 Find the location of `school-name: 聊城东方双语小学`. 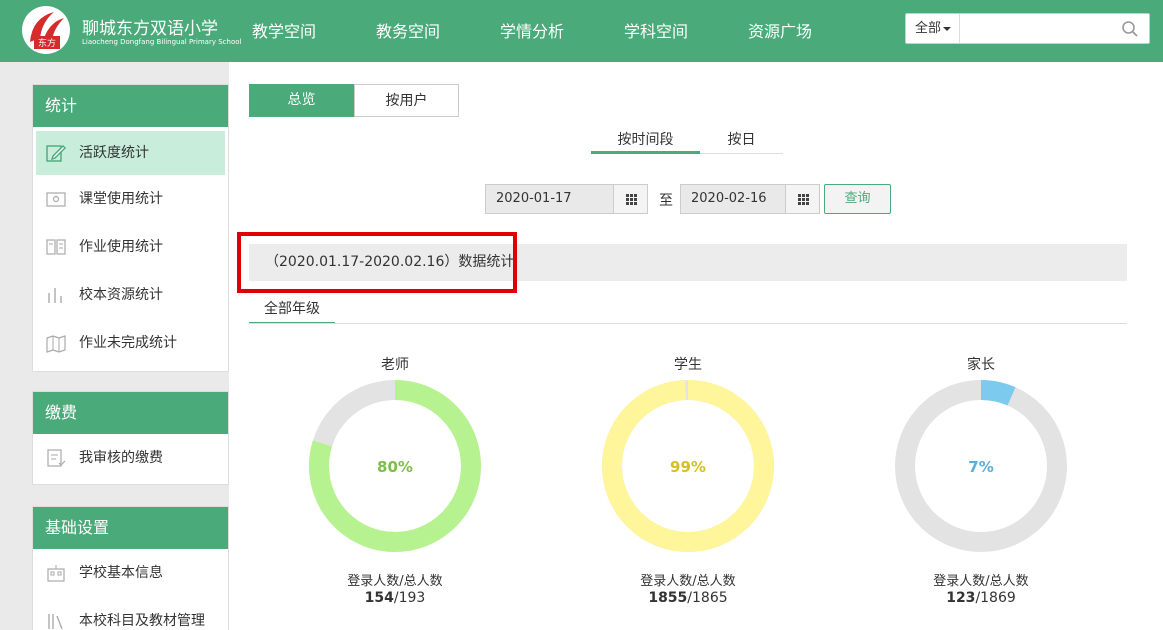

school-name: 聊城东方双语小学 is located at coordinates (150, 29).